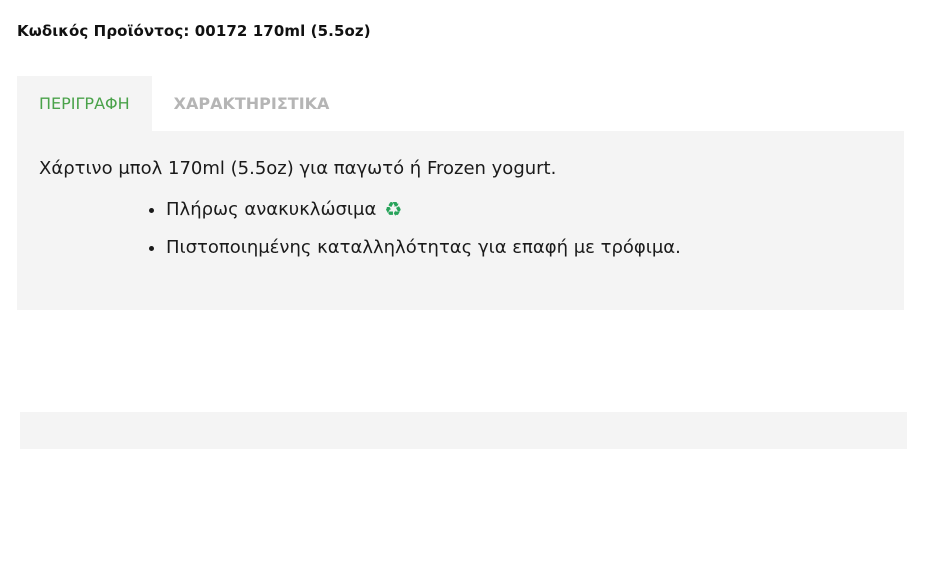 The height and width of the screenshot is (572, 936). What do you see at coordinates (524, 209) in the screenshot?
I see `list-item: Πλήρως ανακυκλώσιμα ♻` at bounding box center [524, 209].